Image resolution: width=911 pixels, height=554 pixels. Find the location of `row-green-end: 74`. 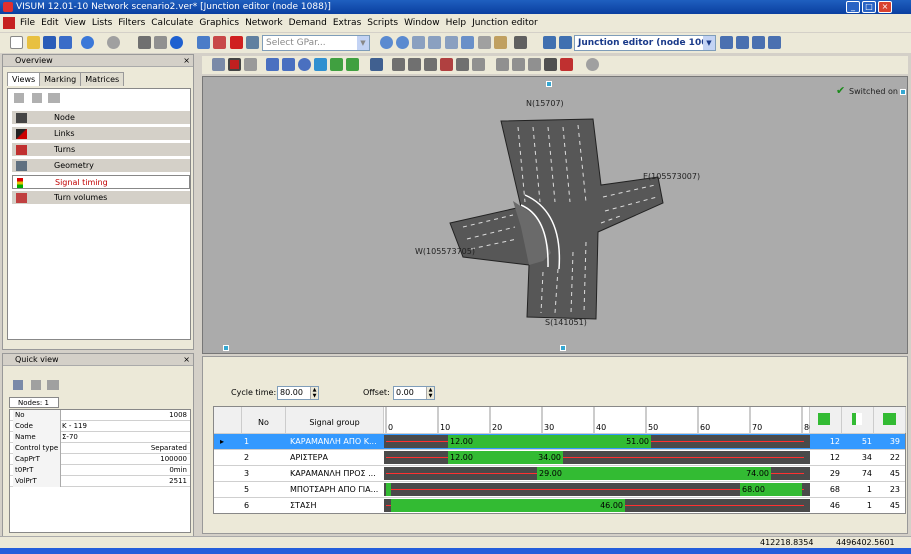

row-green-end: 74 is located at coordinates (857, 474).